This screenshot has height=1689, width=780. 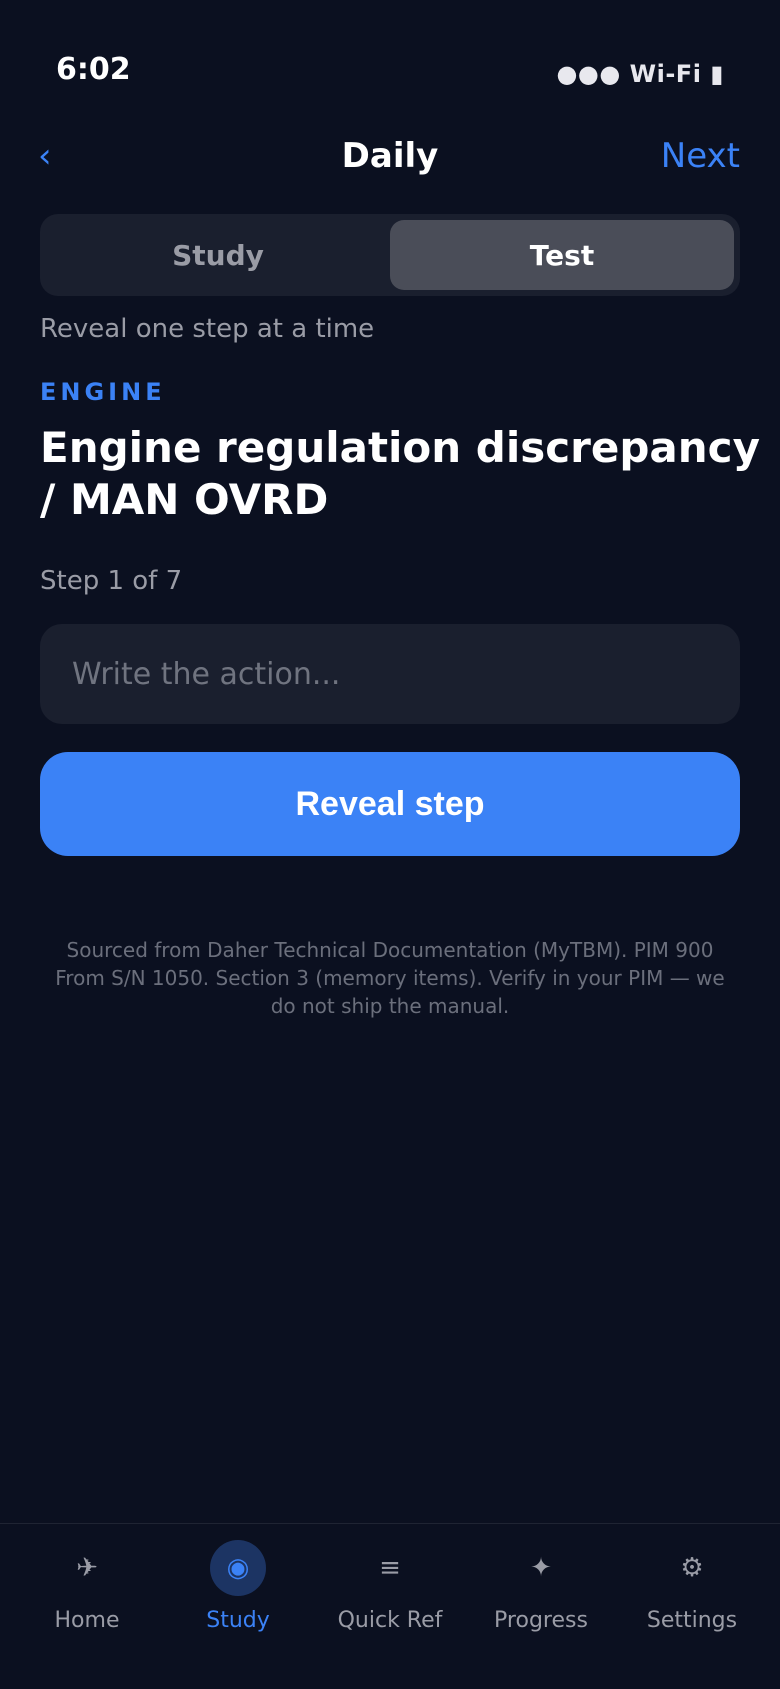 What do you see at coordinates (541, 1568) in the screenshot?
I see `sparkle-icon: ✦` at bounding box center [541, 1568].